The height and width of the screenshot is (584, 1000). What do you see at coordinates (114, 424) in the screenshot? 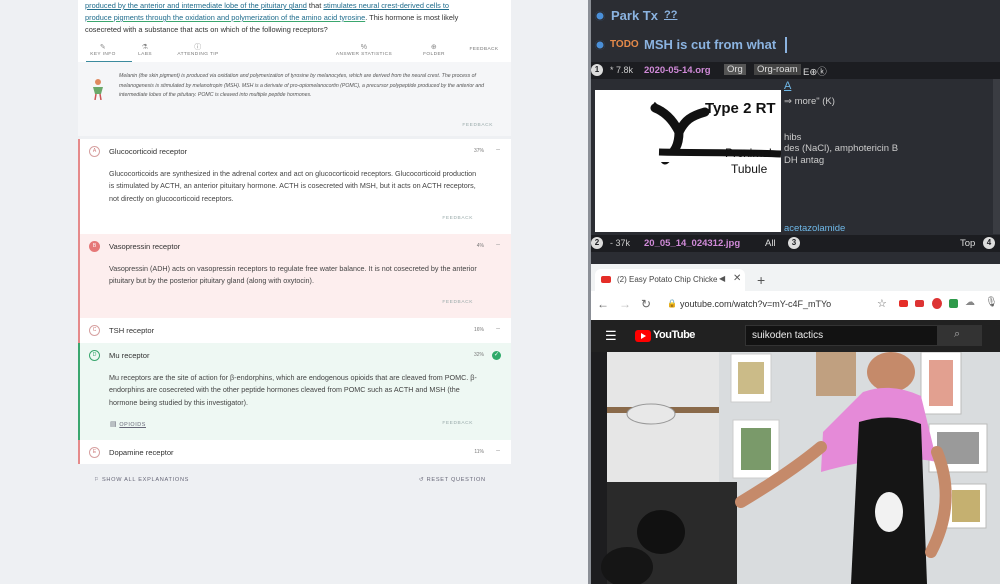
I see `book-icon: ▤` at bounding box center [114, 424].